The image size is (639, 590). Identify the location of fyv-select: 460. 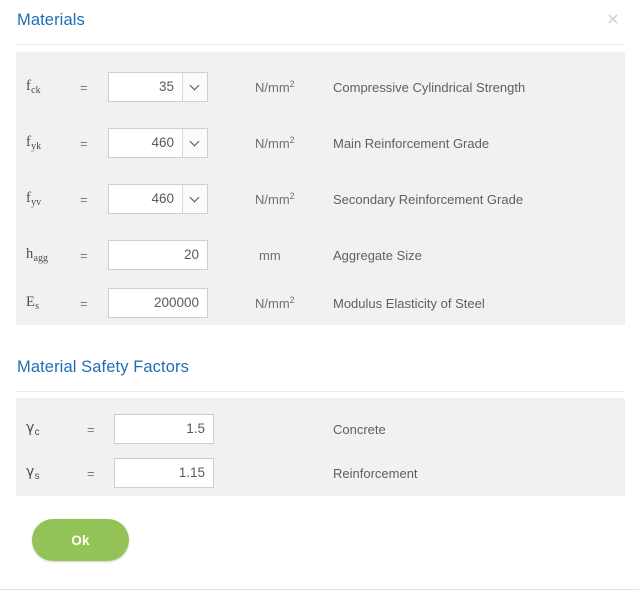
(158, 199).